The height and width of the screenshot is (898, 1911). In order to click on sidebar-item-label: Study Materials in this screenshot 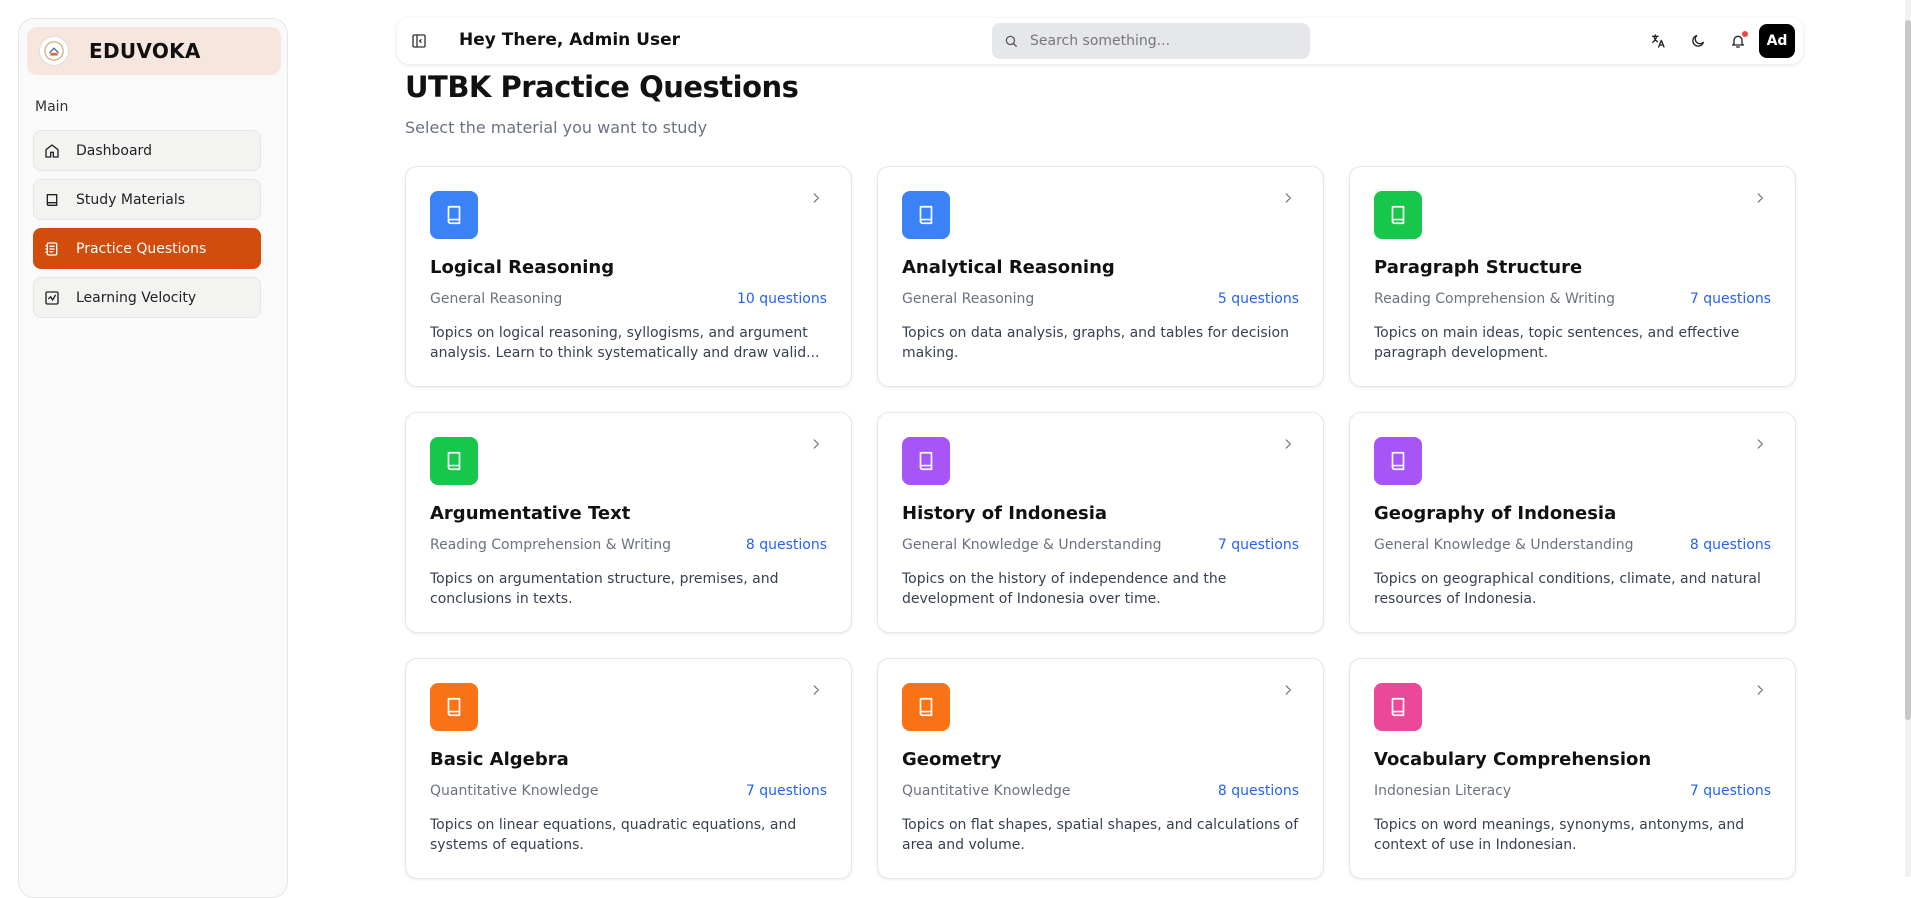, I will do `click(131, 199)`.